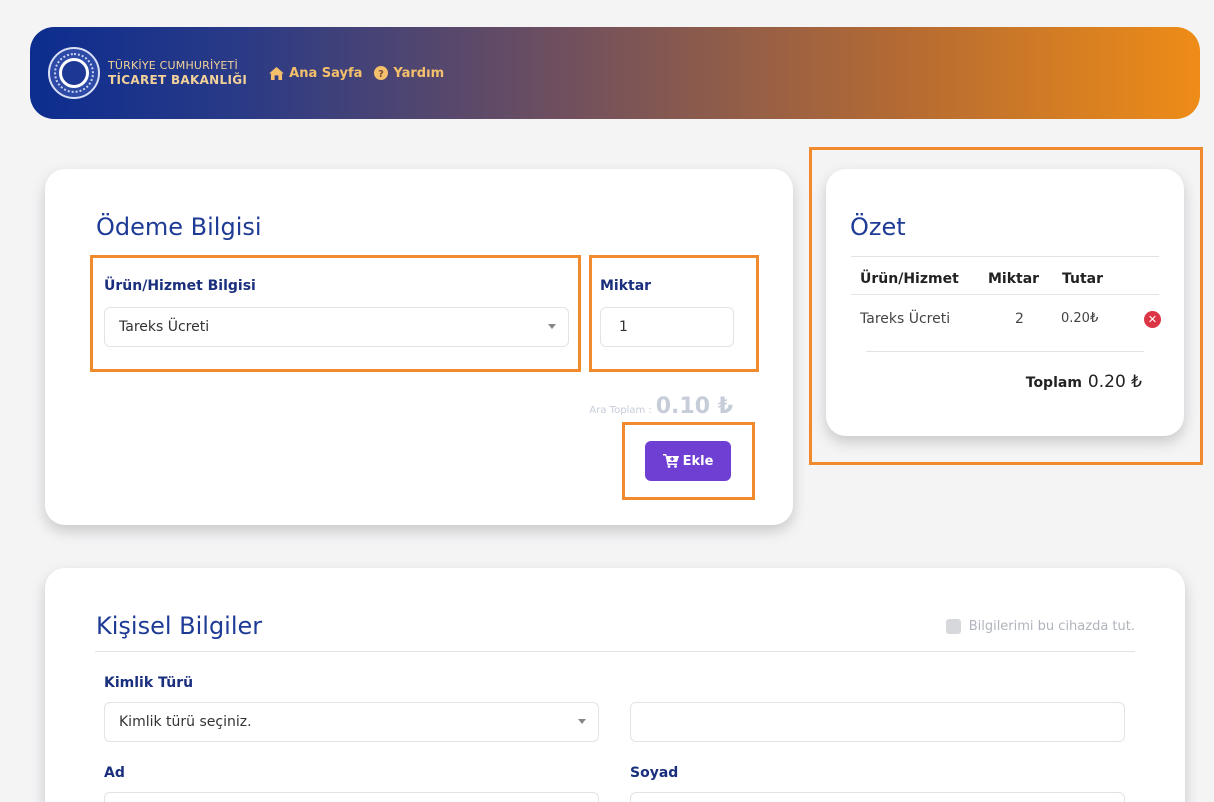 Image resolution: width=1214 pixels, height=802 pixels. Describe the element at coordinates (670, 461) in the screenshot. I see `cart-plus-icon` at that location.